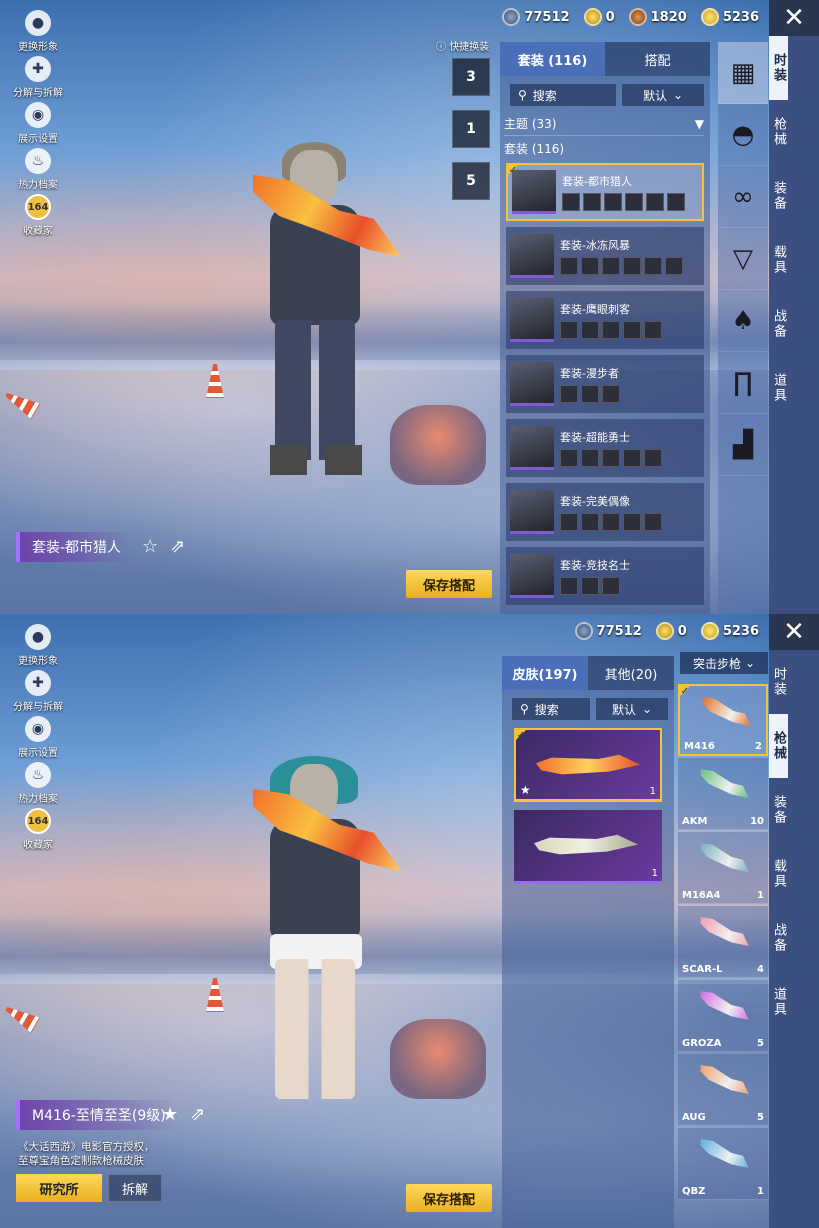 Image resolution: width=819 pixels, height=1228 pixels. I want to click on tab-sets: 套装 (116), so click(552, 59).